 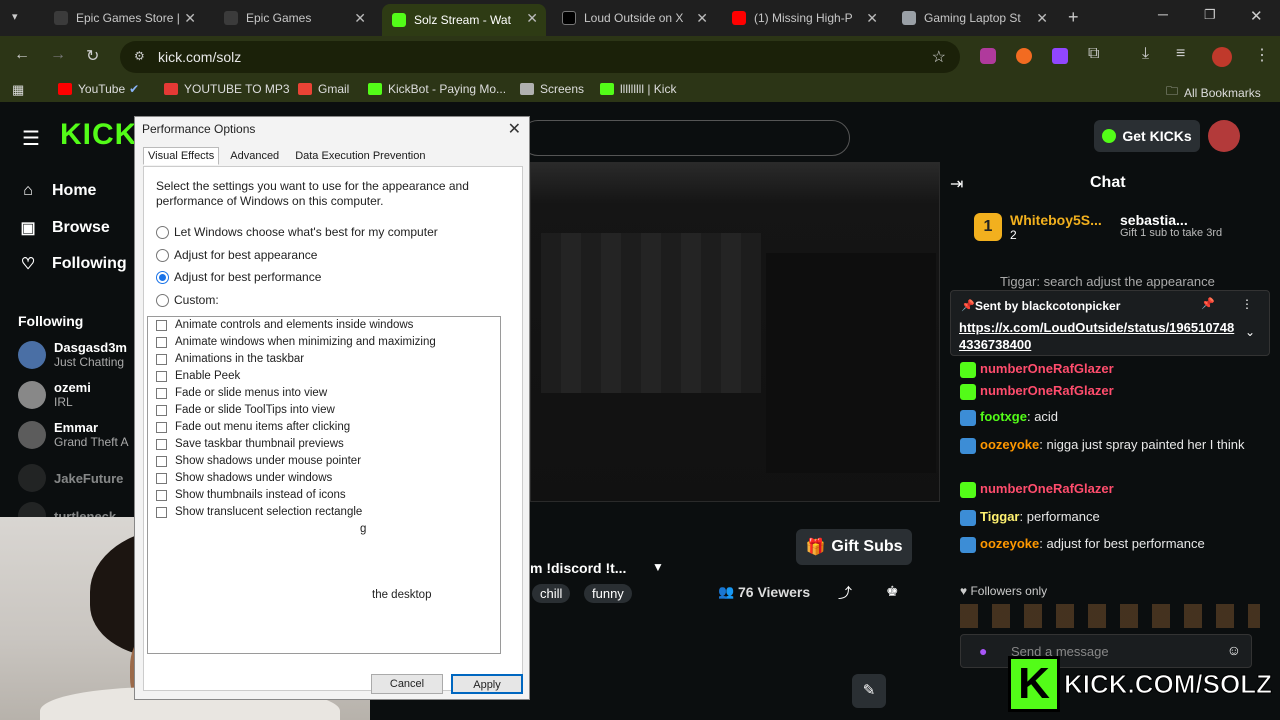 I want to click on chat-message: footxge: acid, so click(x=1110, y=417).